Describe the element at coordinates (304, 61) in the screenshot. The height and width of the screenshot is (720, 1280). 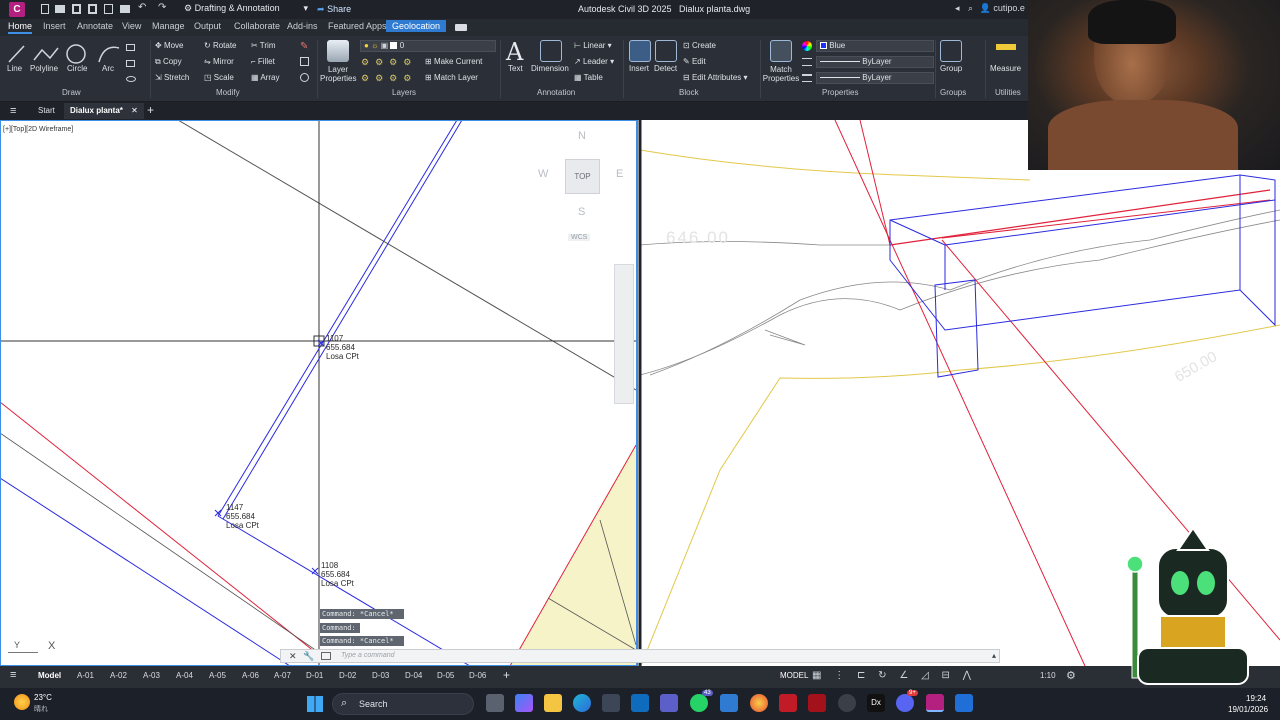
I see `explode-icon` at that location.